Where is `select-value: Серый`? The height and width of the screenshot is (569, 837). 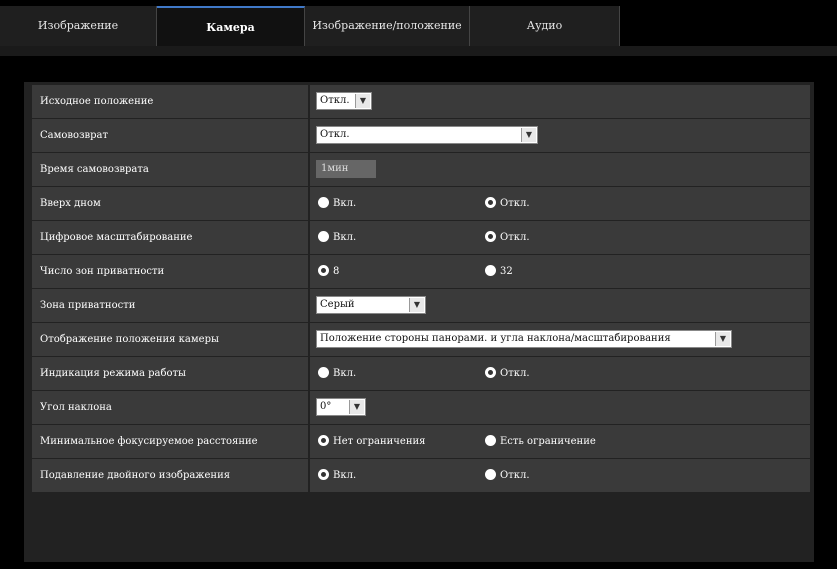
select-value: Серый is located at coordinates (337, 304).